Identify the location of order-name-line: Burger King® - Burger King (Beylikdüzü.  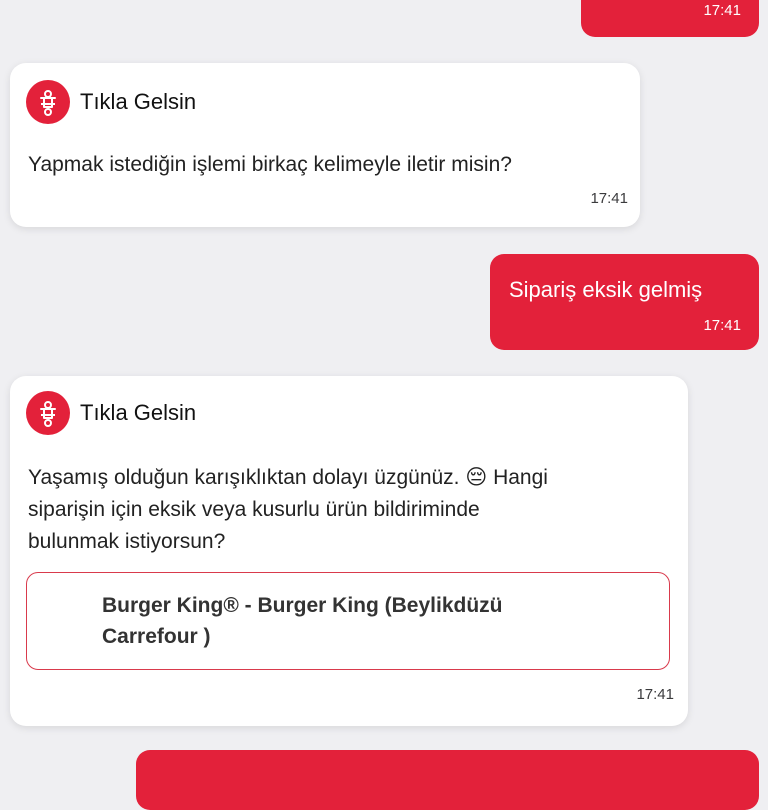
(302, 605).